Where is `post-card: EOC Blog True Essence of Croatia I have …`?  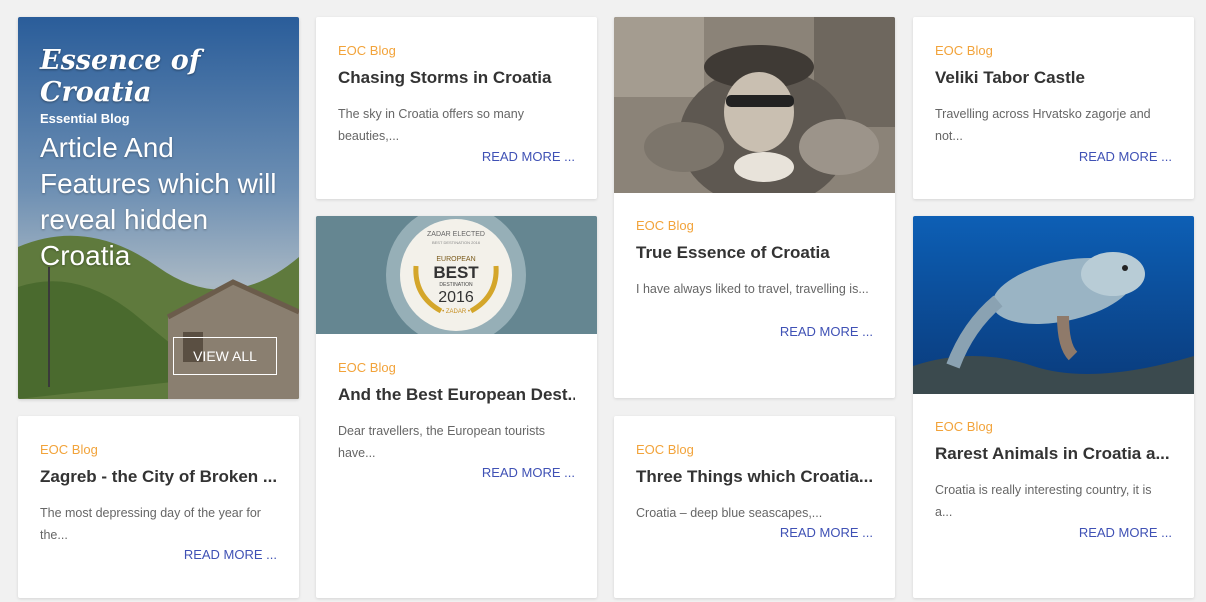
post-card: EOC Blog True Essence of Croatia I have … is located at coordinates (754, 207).